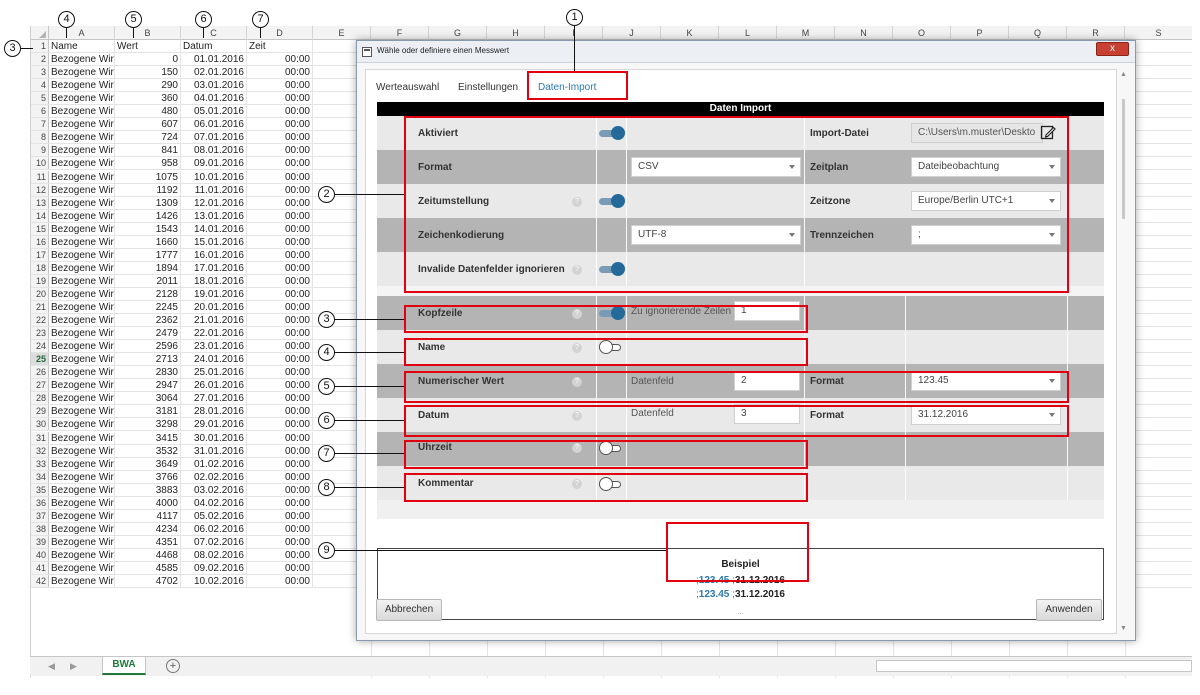 Image resolution: width=1200 pixels, height=695 pixels. What do you see at coordinates (986, 381) in the screenshot?
I see `num-format-select: 123.45` at bounding box center [986, 381].